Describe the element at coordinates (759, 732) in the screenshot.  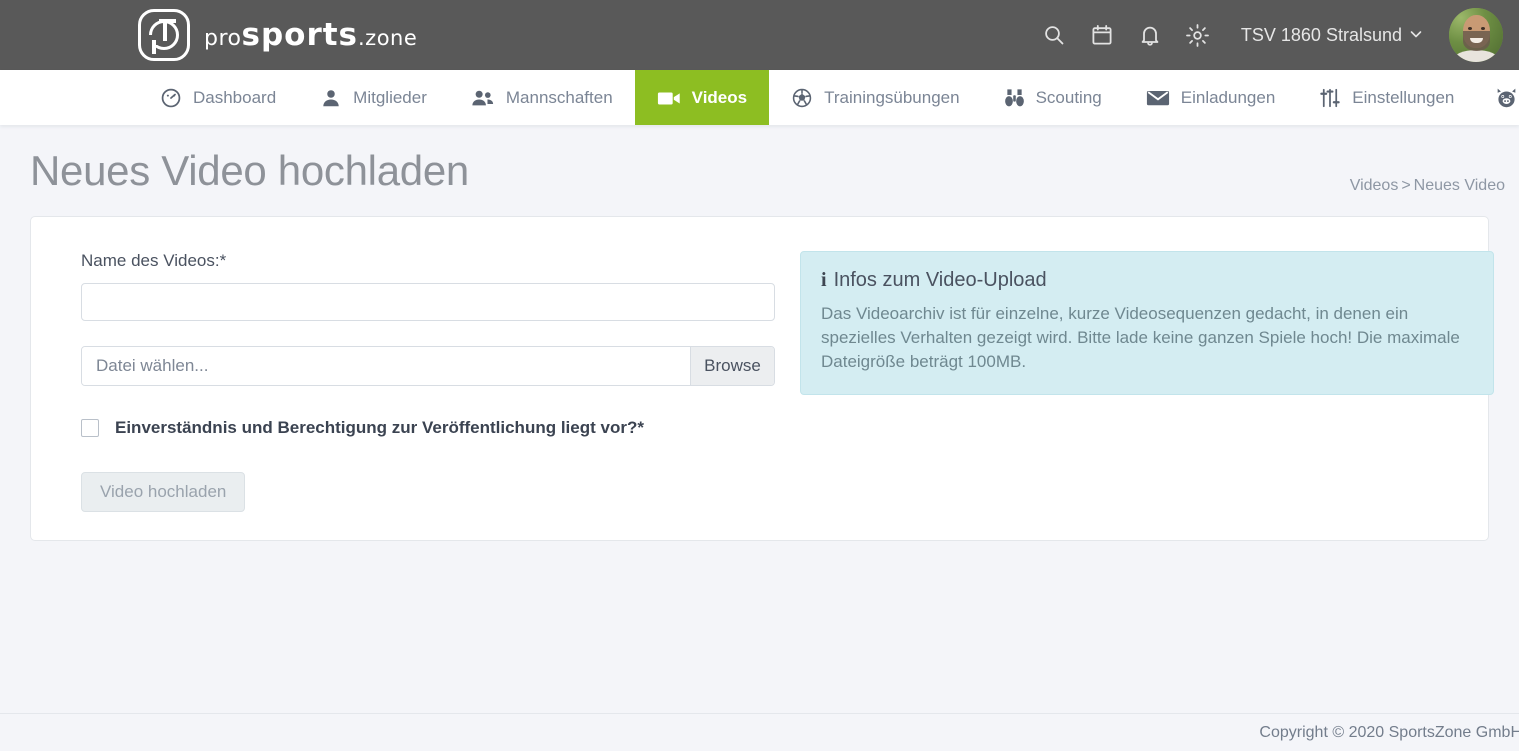
I see `page-footer: Copyright © 2020 SportsZone GmbH` at that location.